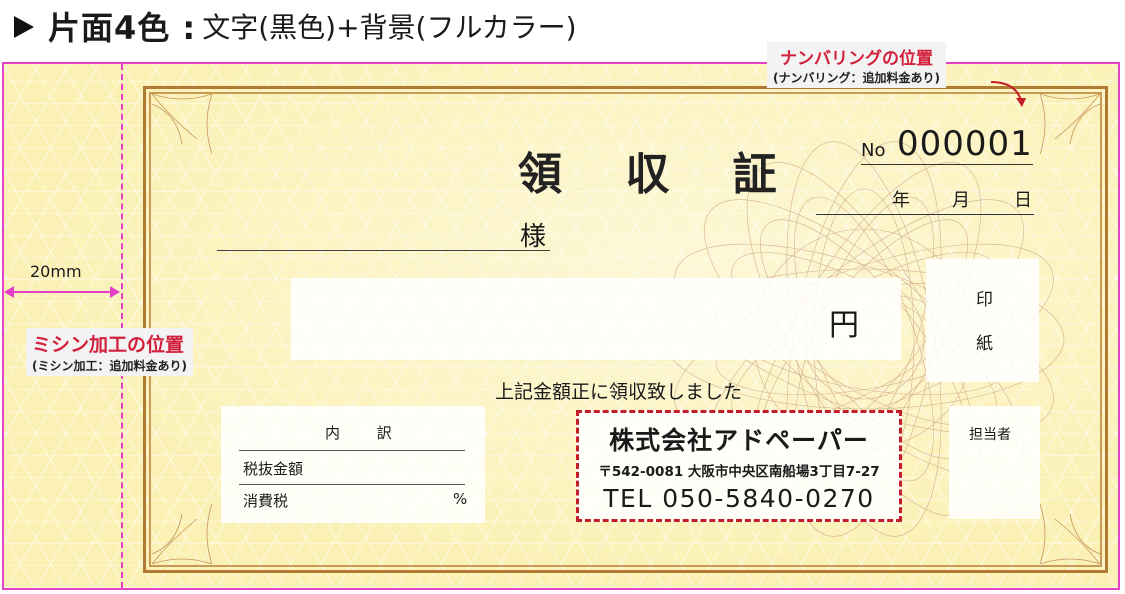 The width and height of the screenshot is (1125, 594). I want to click on company-tel: TEL 050-5840-0270, so click(739, 498).